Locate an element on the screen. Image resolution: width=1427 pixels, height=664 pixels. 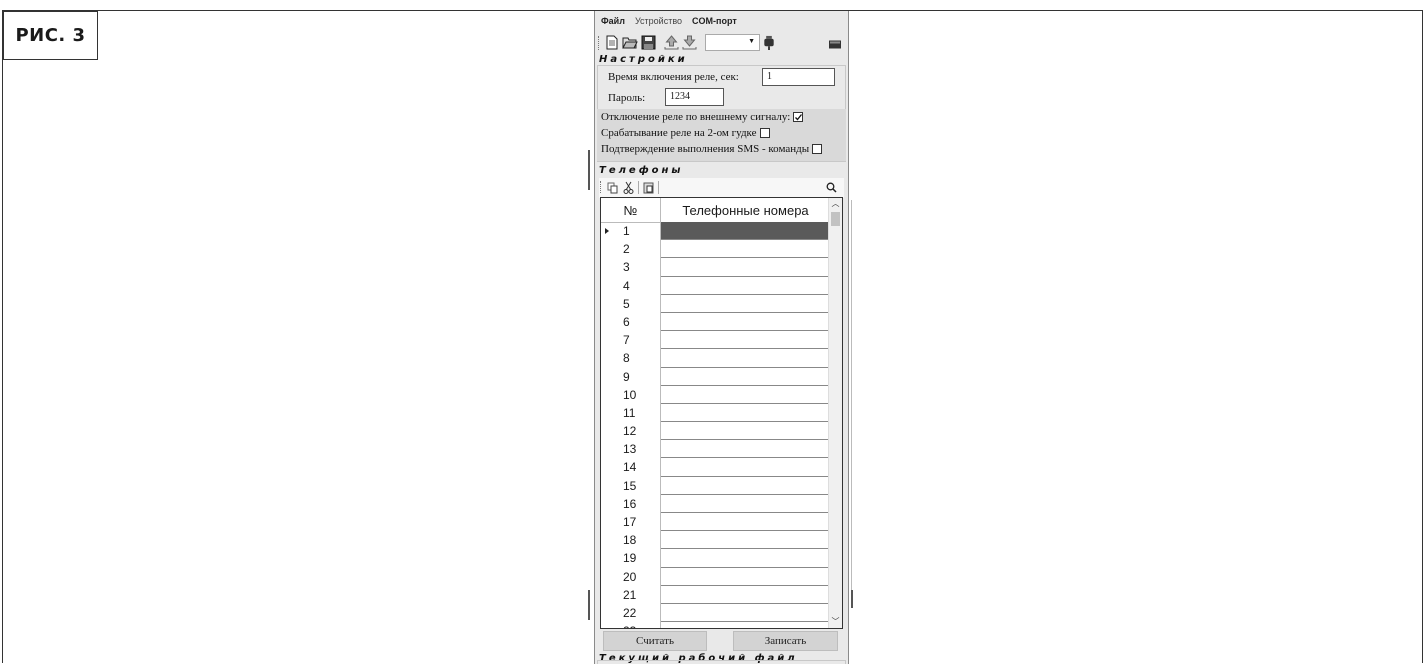
row-number: 5 is located at coordinates (631, 303).